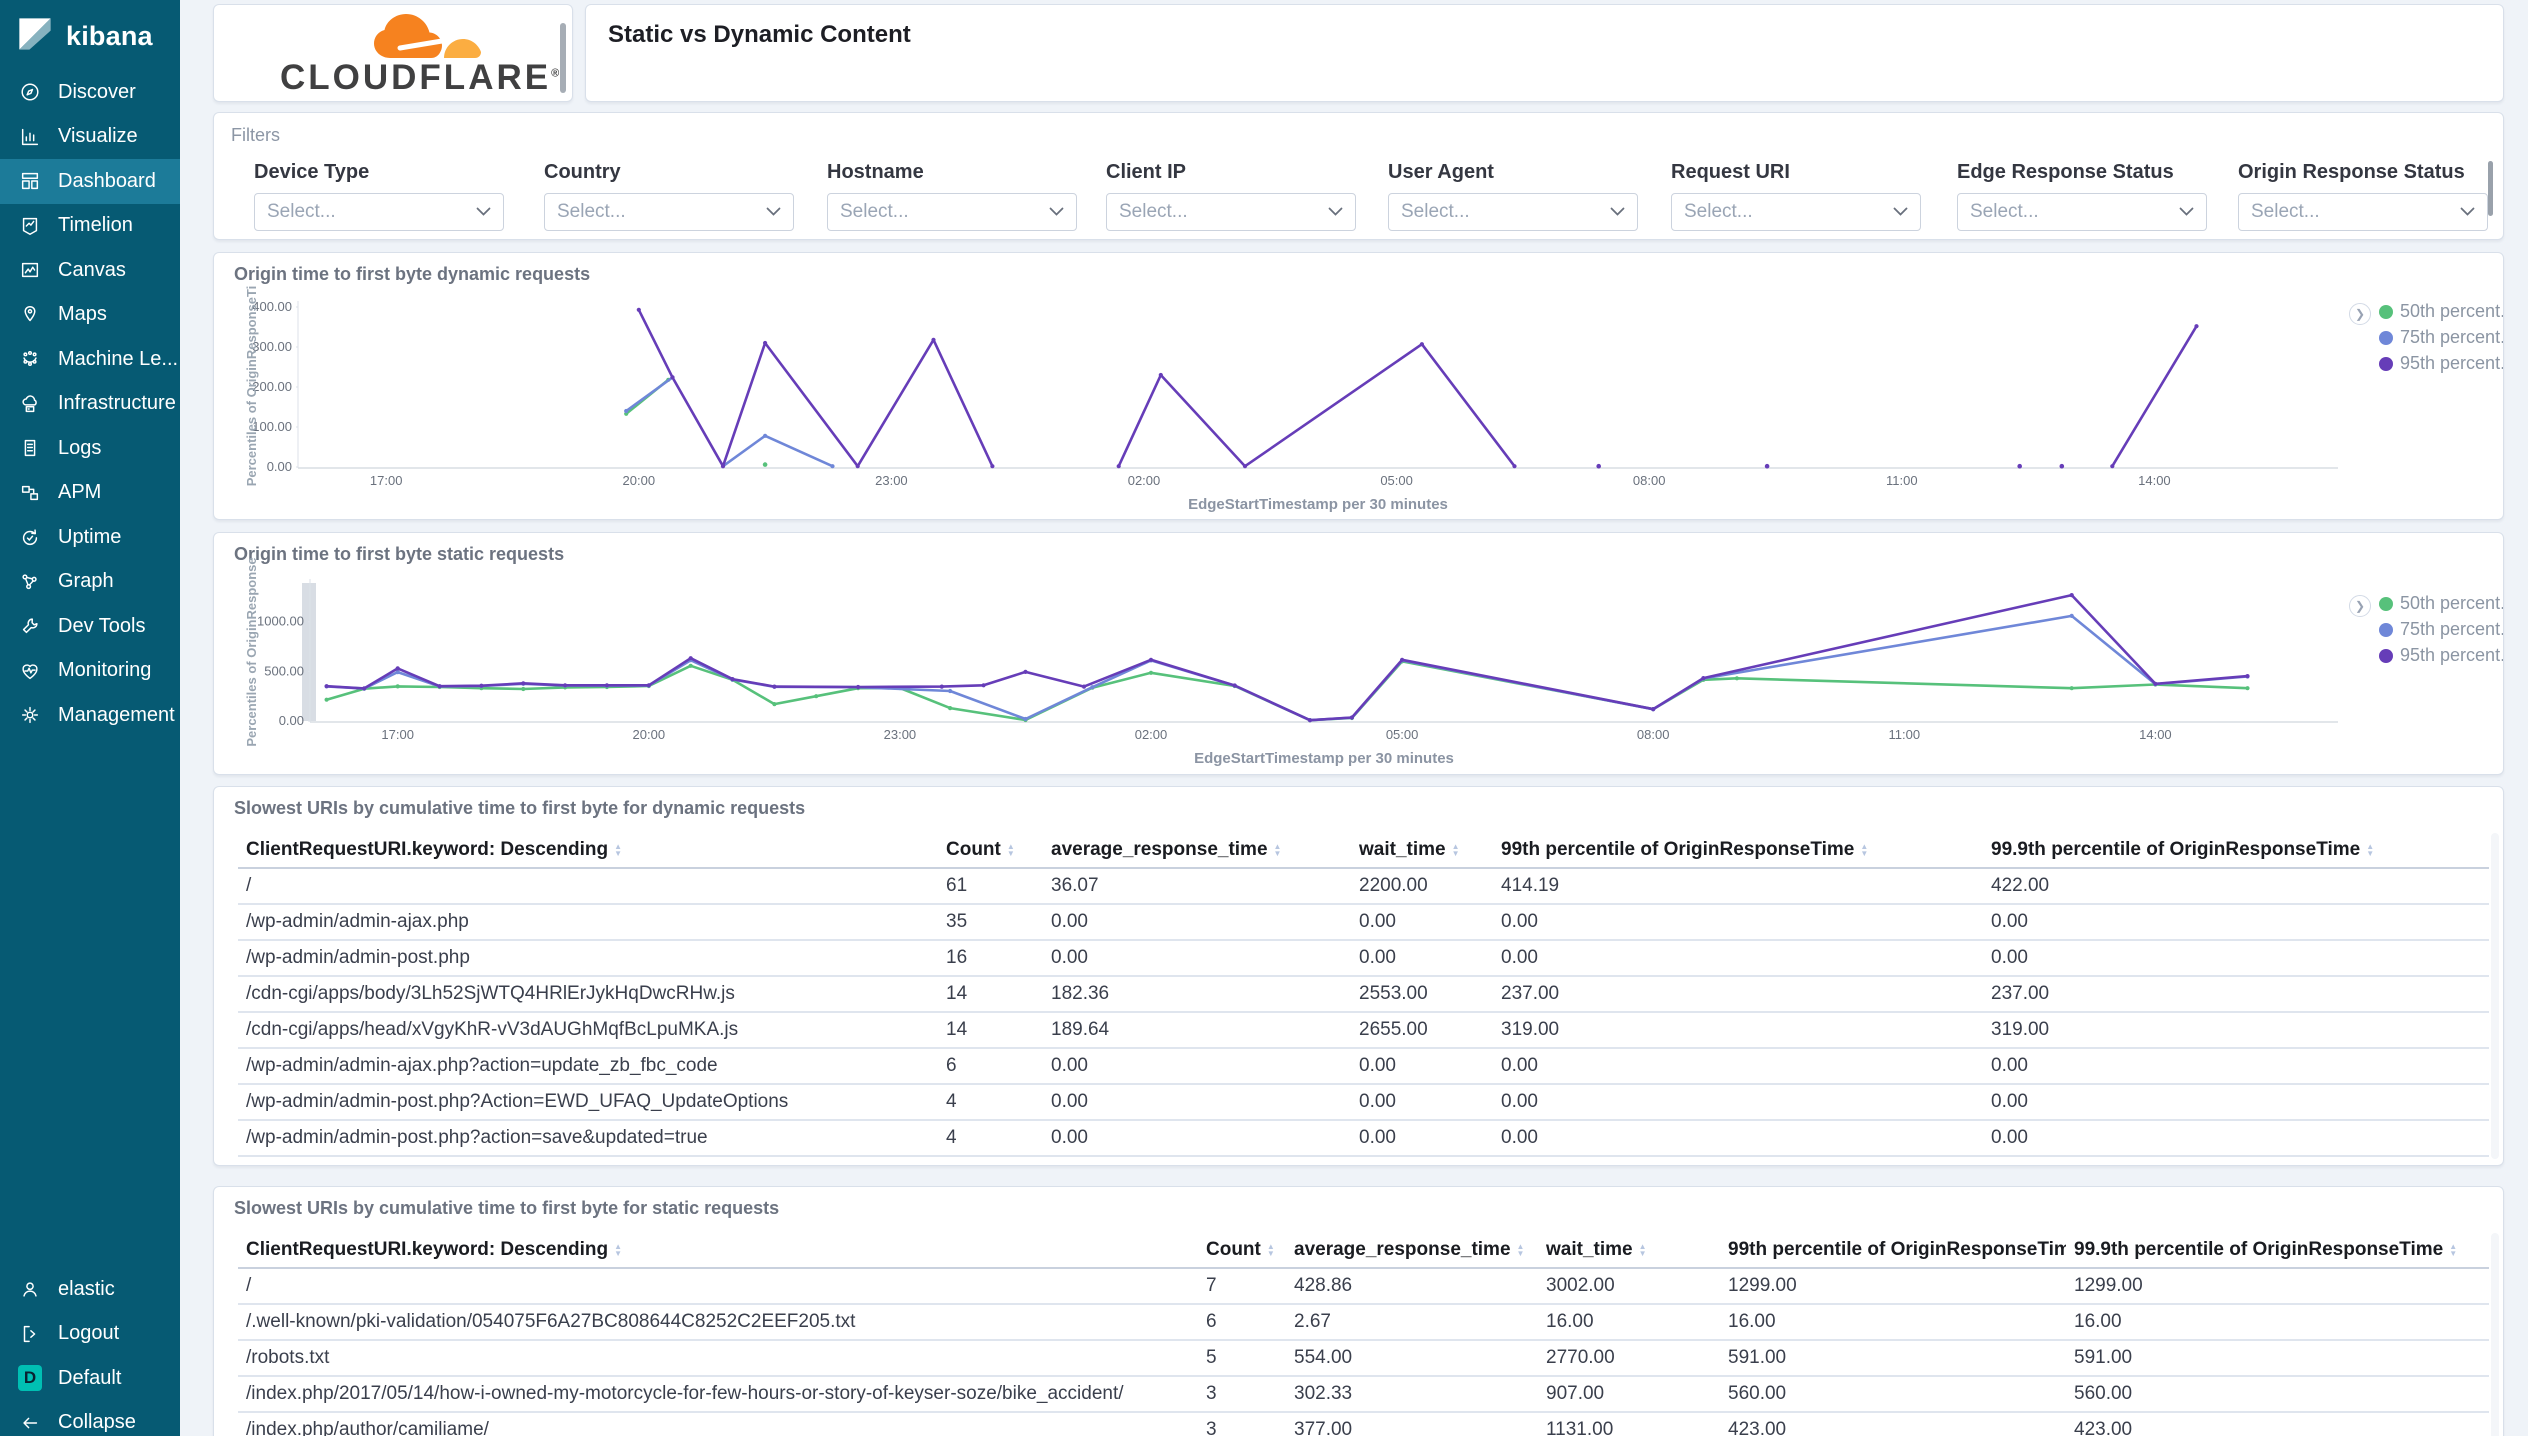  Describe the element at coordinates (90, 493) in the screenshot. I see `sidebar-item-apm: APM` at that location.